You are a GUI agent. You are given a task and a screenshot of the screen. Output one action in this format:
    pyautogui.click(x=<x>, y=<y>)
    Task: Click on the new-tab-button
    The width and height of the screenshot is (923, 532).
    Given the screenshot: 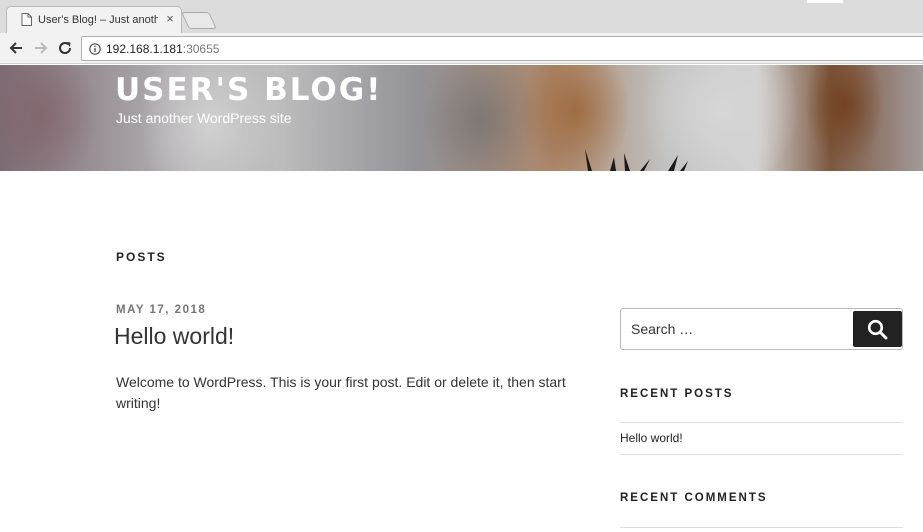 What is the action you would take?
    pyautogui.click(x=199, y=20)
    